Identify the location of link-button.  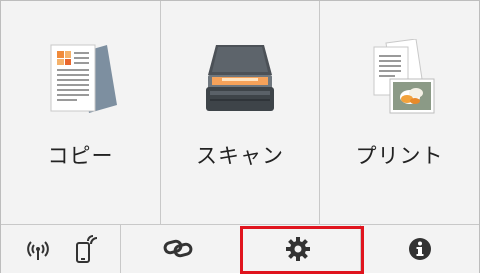
(180, 249).